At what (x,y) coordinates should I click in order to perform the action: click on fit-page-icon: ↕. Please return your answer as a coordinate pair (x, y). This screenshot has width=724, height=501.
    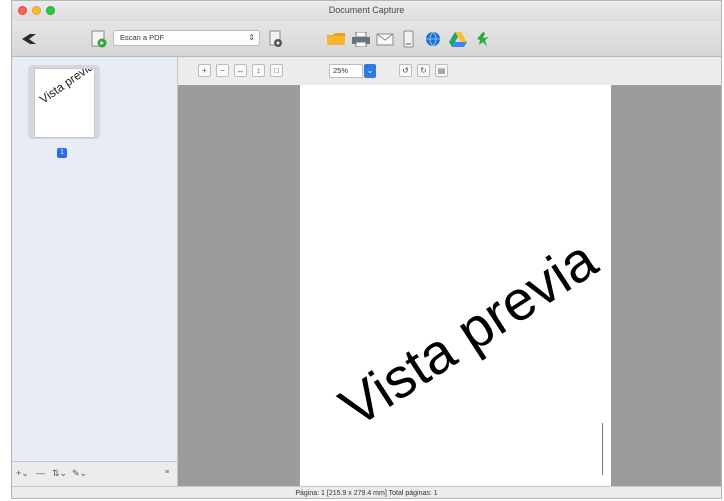
    Looking at the image, I should click on (258, 70).